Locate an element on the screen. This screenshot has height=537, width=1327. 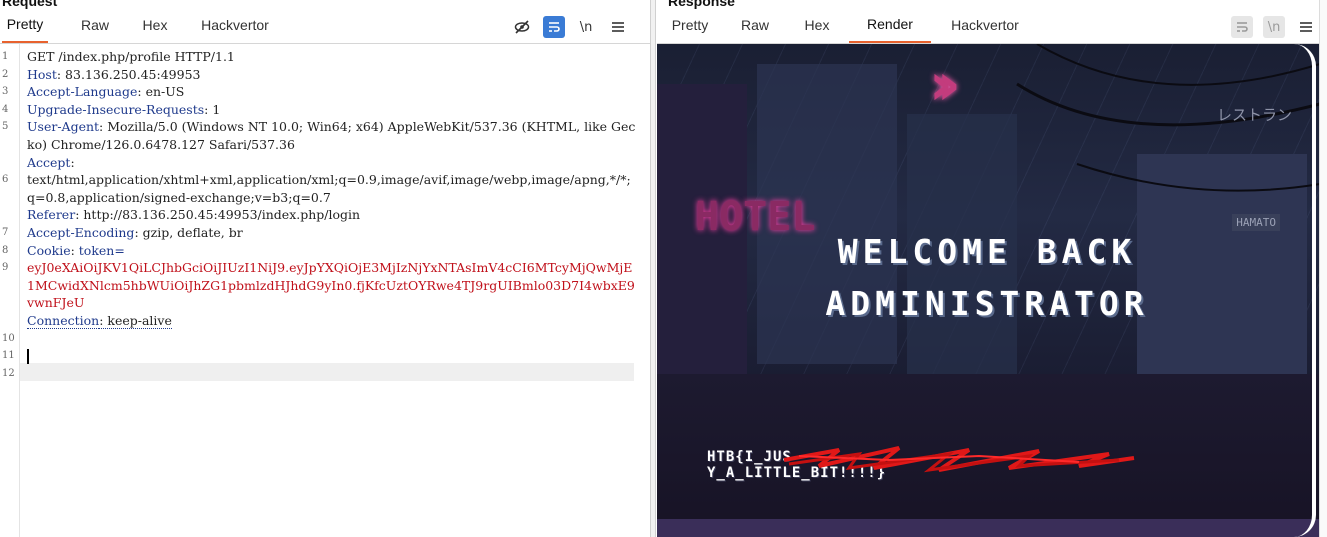
welcome-heading: WELCOME BACK ADMINISTRATOR is located at coordinates (987, 278).